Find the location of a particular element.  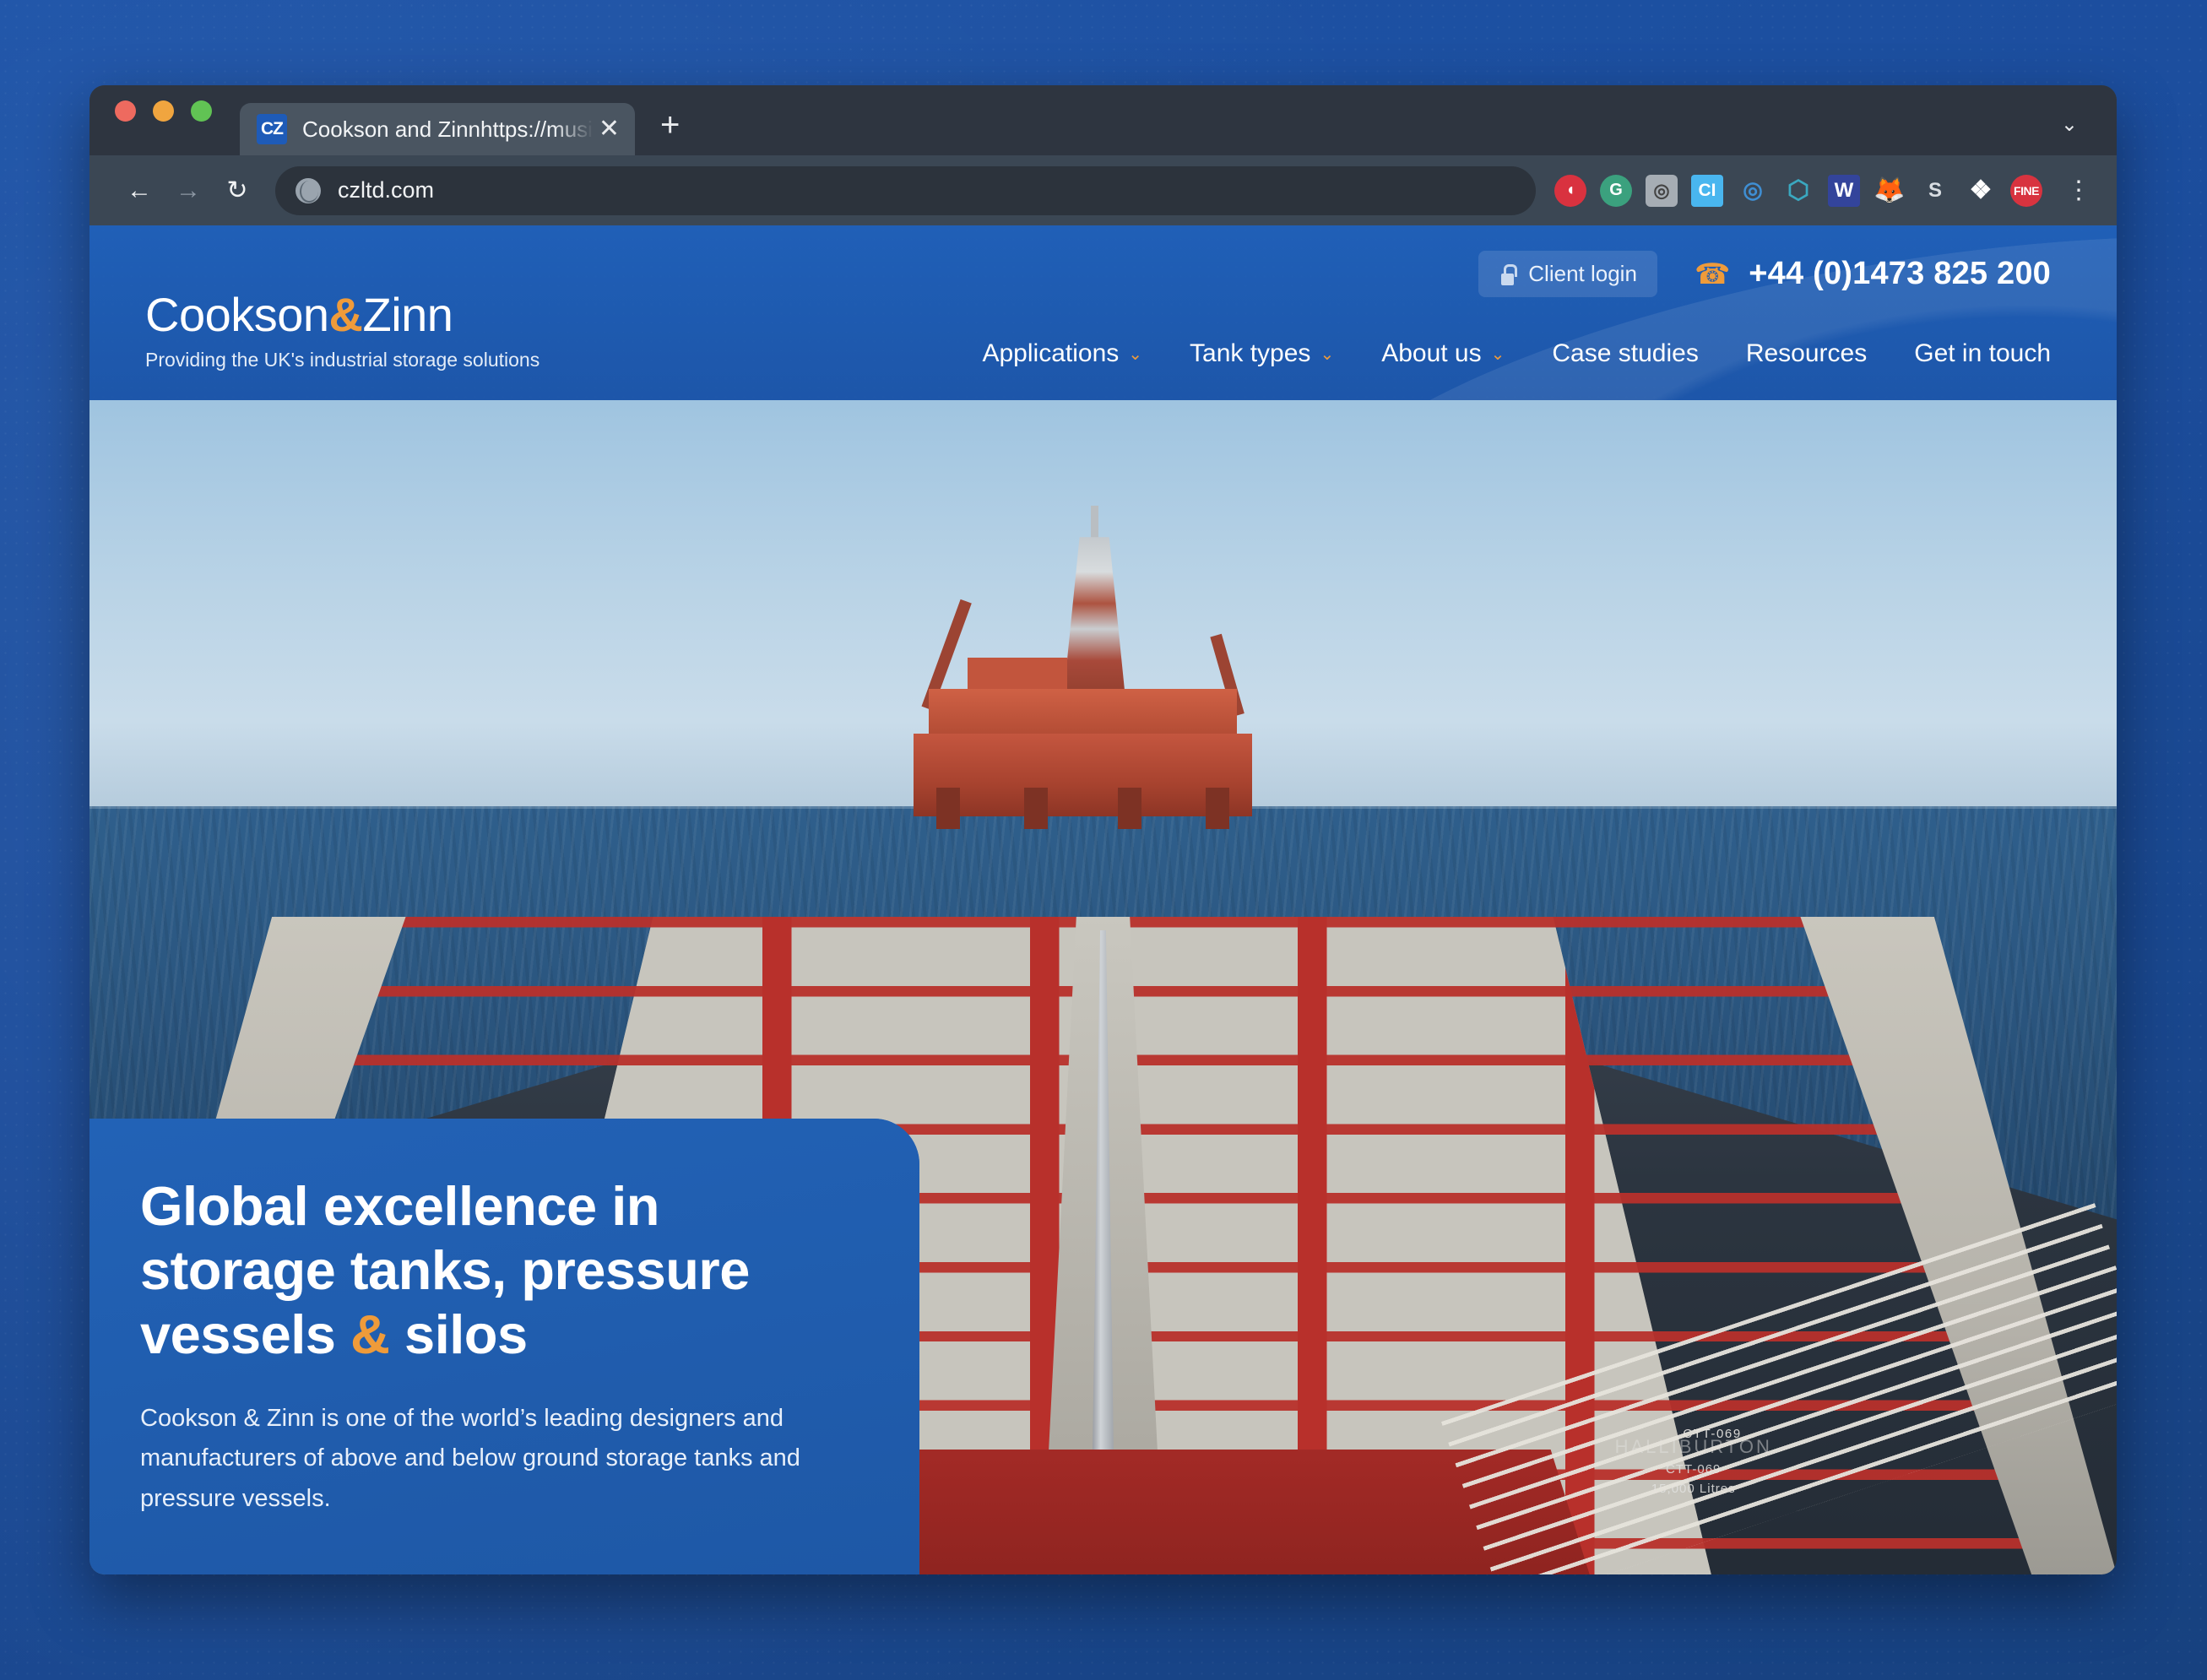

tank-capacity-label: 15,000 Litres is located at coordinates (1694, 1488).